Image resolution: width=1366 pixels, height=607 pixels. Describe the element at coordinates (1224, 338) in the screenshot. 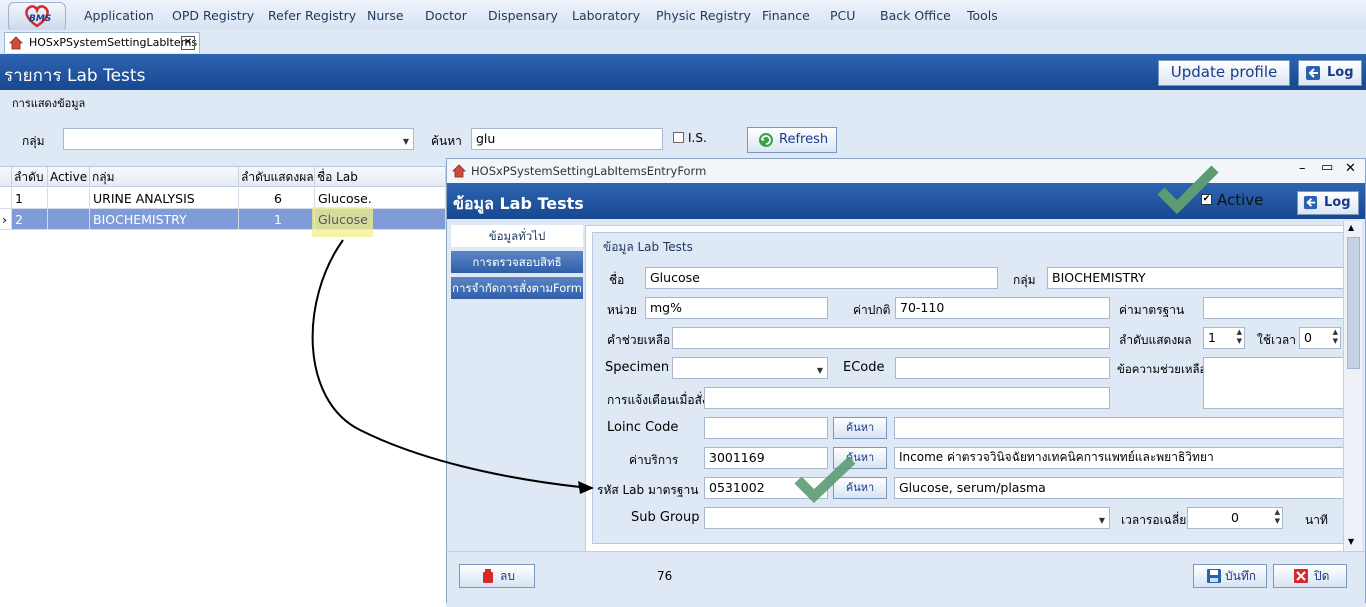

I see `display-order-spinner: 1 ▲ ▼` at that location.